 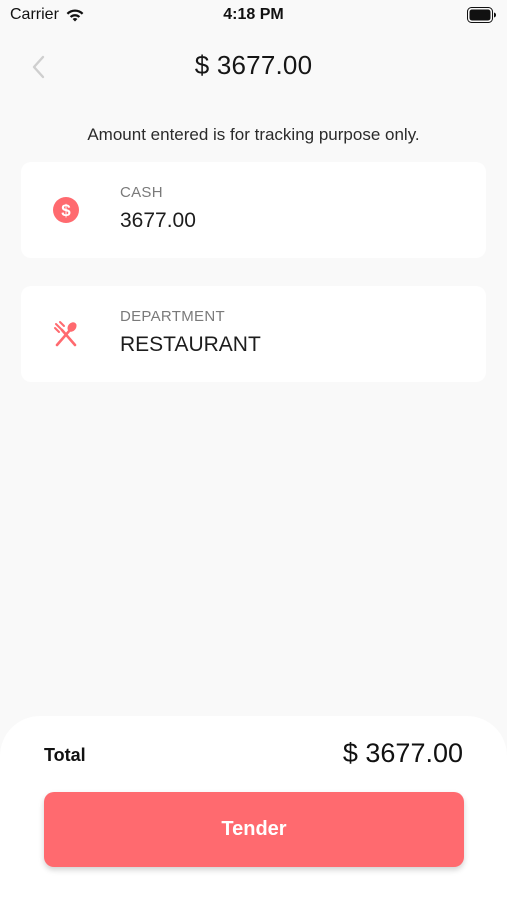 I want to click on dollar-circle-icon: $, so click(x=66, y=210).